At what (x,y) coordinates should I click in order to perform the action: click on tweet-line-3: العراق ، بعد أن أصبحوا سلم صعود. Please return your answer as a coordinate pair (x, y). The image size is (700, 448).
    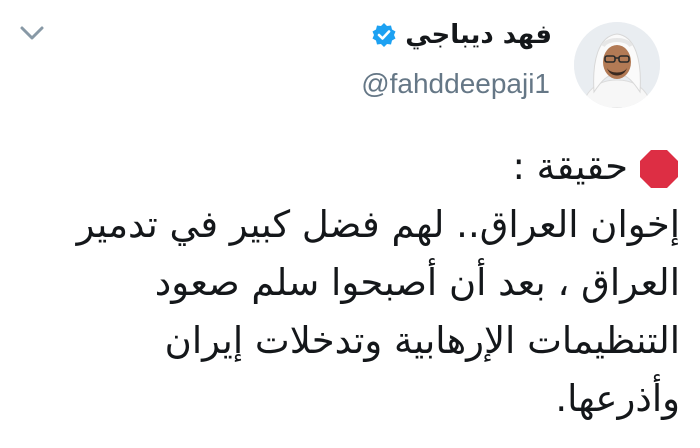
    Looking at the image, I should click on (417, 282).